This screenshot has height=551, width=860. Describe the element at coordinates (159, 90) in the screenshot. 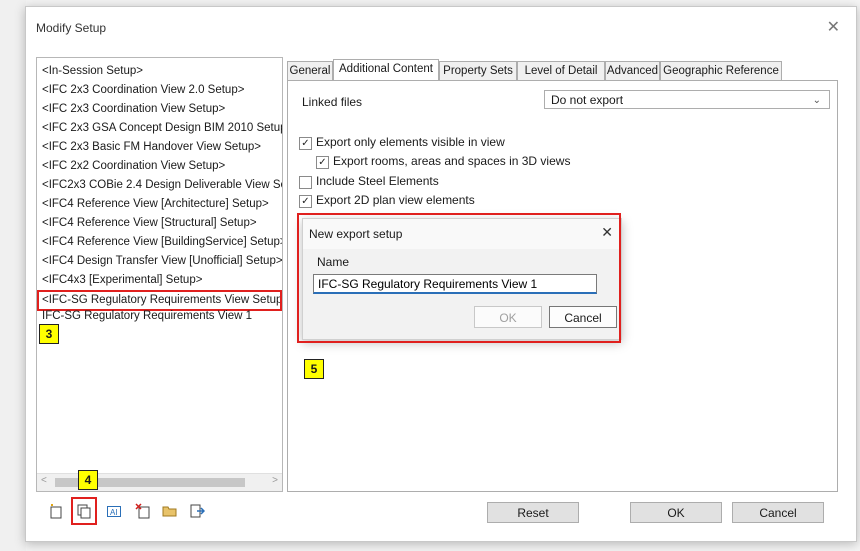

I see `setup-list-item: <IFC 2x3 Coordination View 2.0 Setup>` at that location.